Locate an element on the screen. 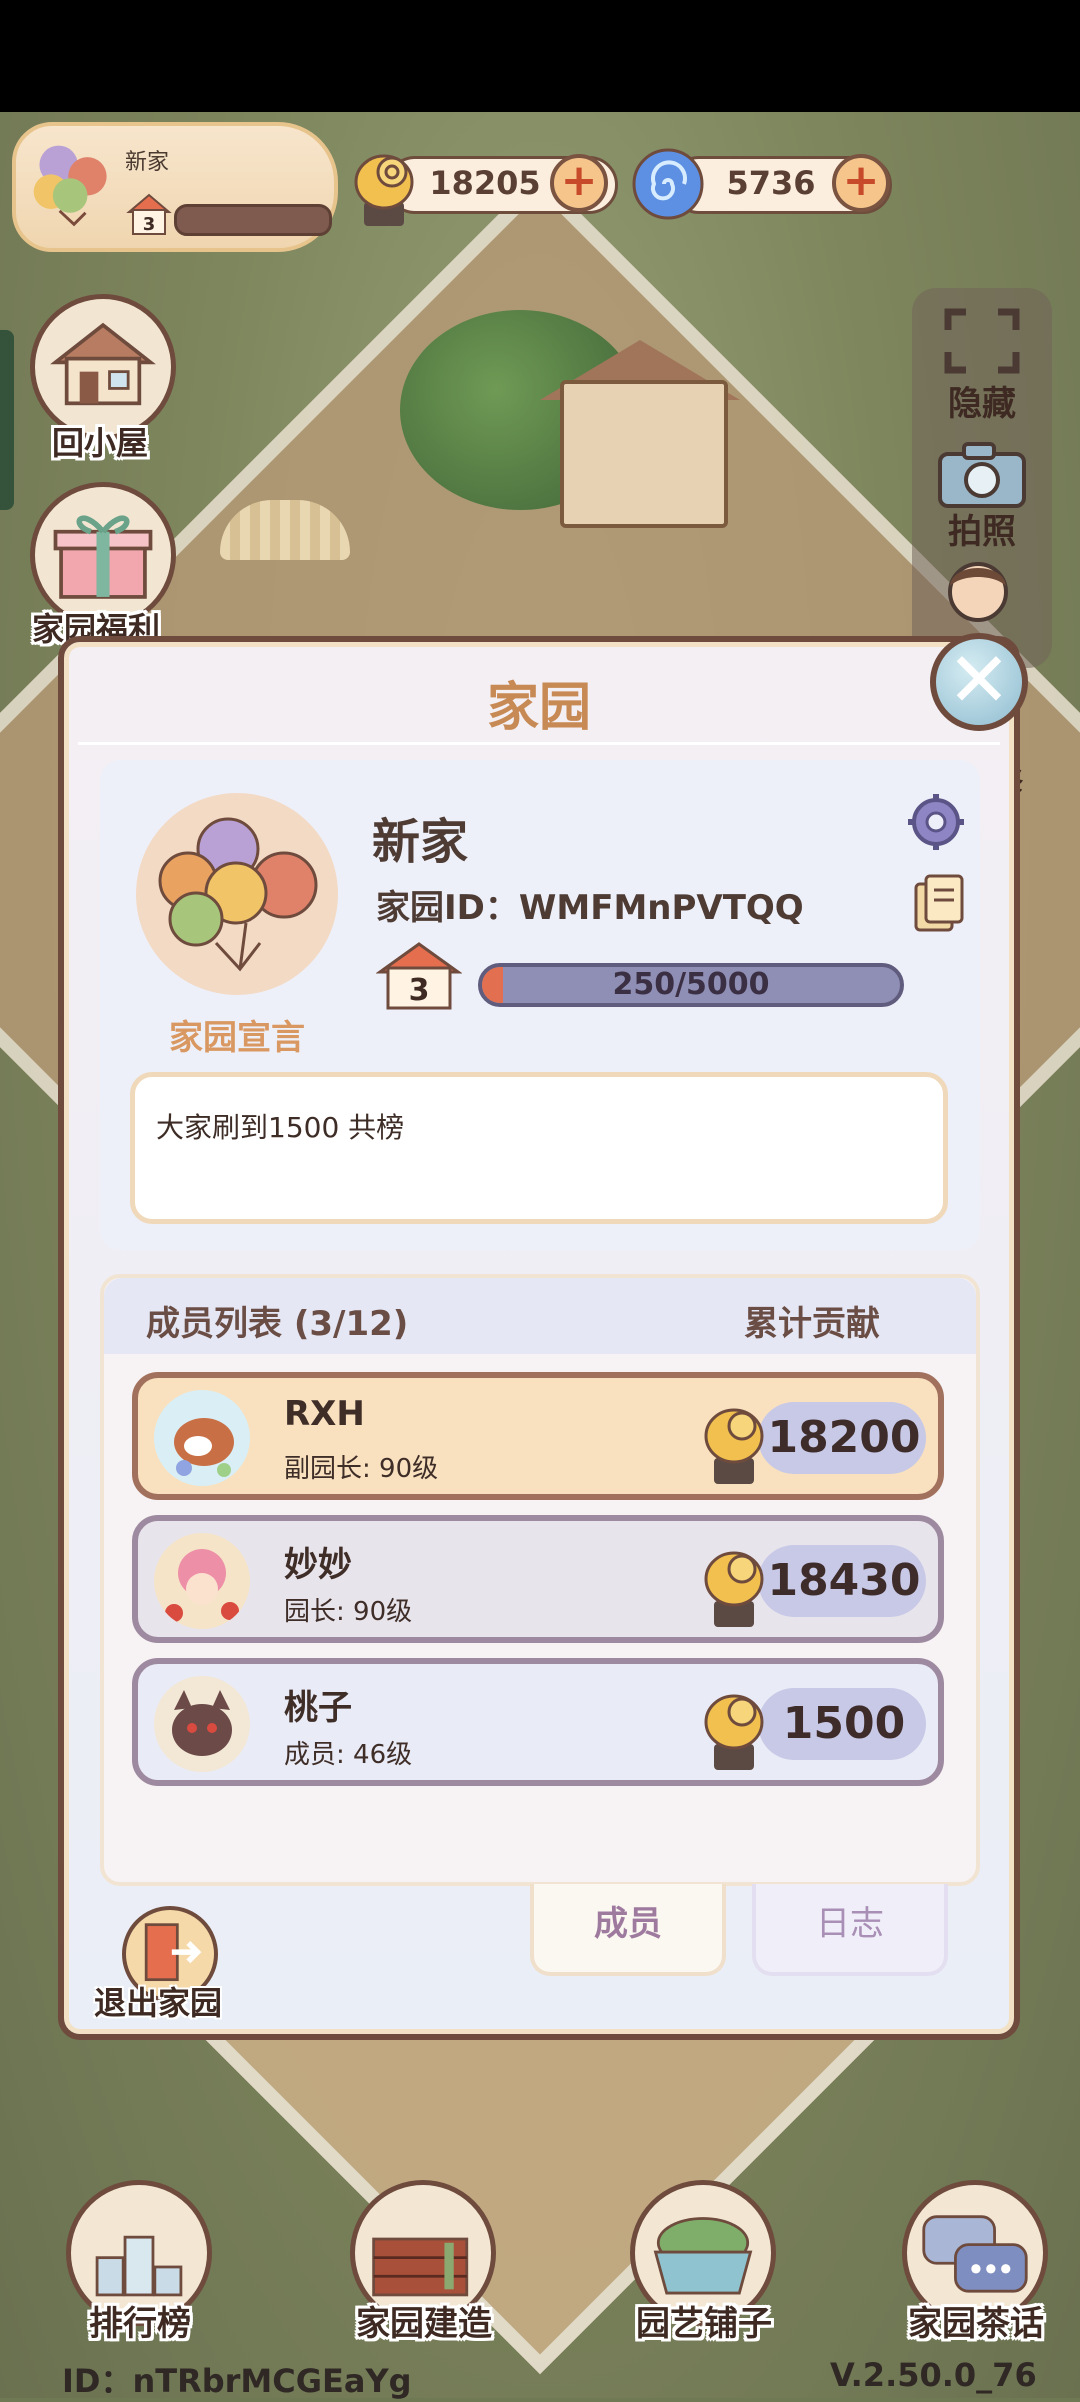  build-label: 家园建造 is located at coordinates (424, 2324).